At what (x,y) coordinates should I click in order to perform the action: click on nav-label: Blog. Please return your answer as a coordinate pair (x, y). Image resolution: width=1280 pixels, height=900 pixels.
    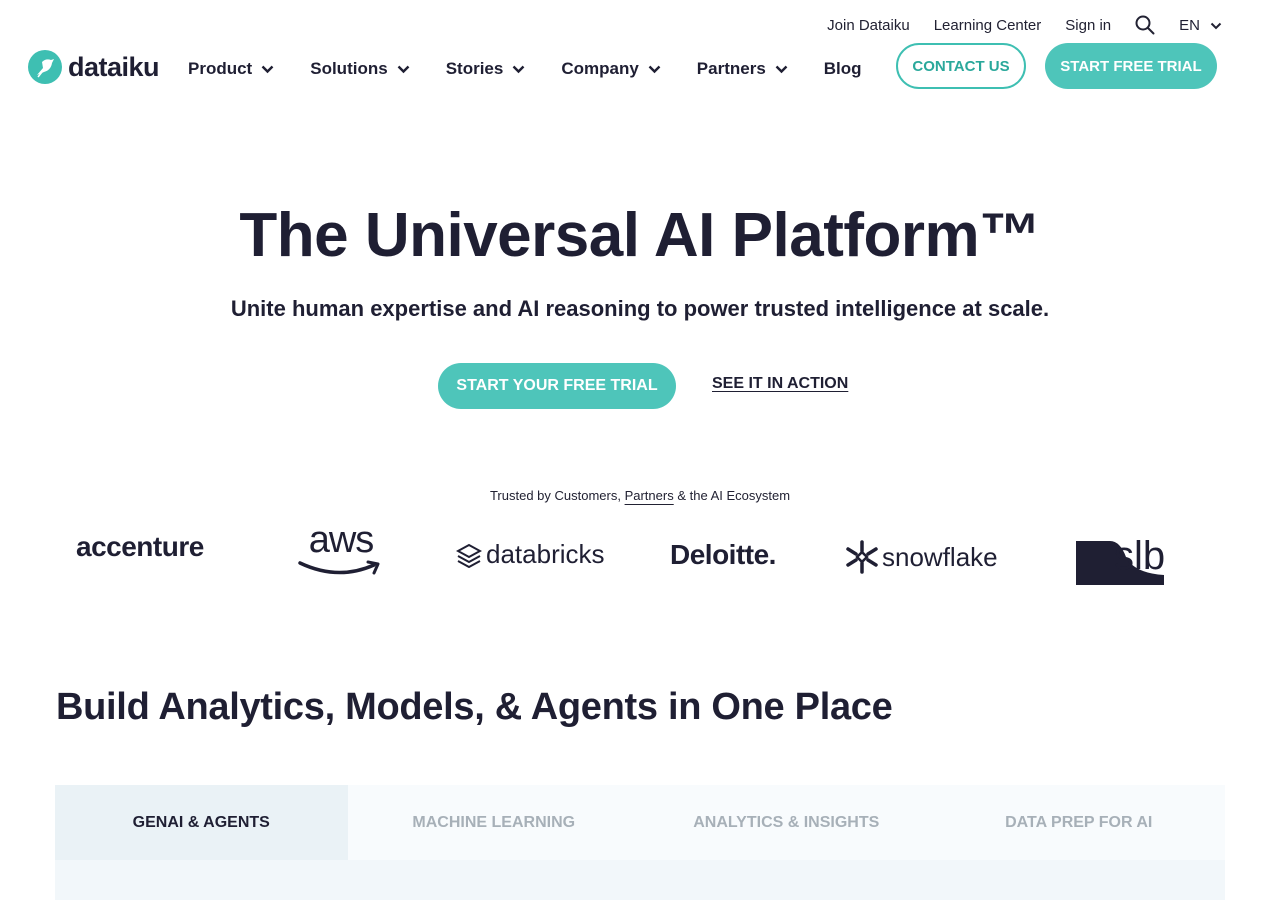
    Looking at the image, I should click on (842, 68).